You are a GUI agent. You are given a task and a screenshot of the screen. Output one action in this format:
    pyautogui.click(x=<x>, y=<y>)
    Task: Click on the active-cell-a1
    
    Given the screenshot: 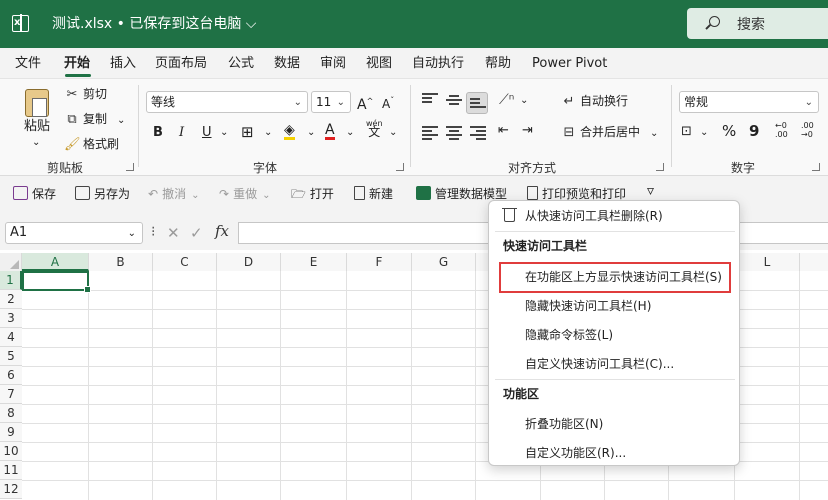 What is the action you would take?
    pyautogui.click(x=56, y=282)
    